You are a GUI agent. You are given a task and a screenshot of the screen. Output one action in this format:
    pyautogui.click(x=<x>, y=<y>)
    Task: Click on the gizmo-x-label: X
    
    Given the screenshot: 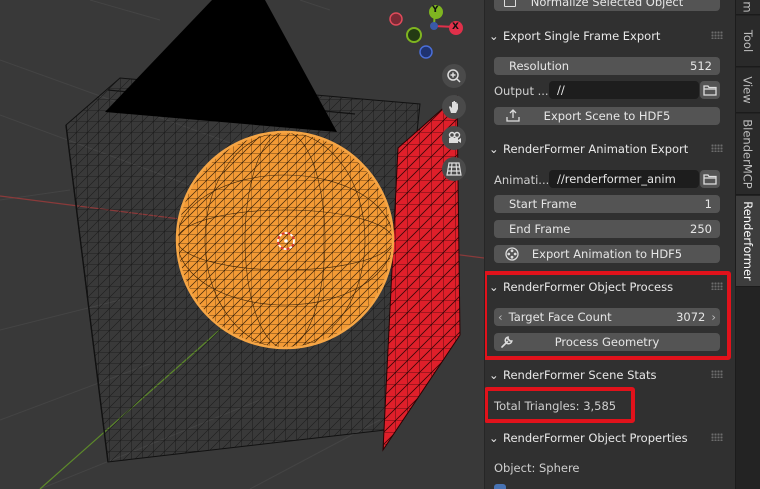 What is the action you would take?
    pyautogui.click(x=455, y=27)
    